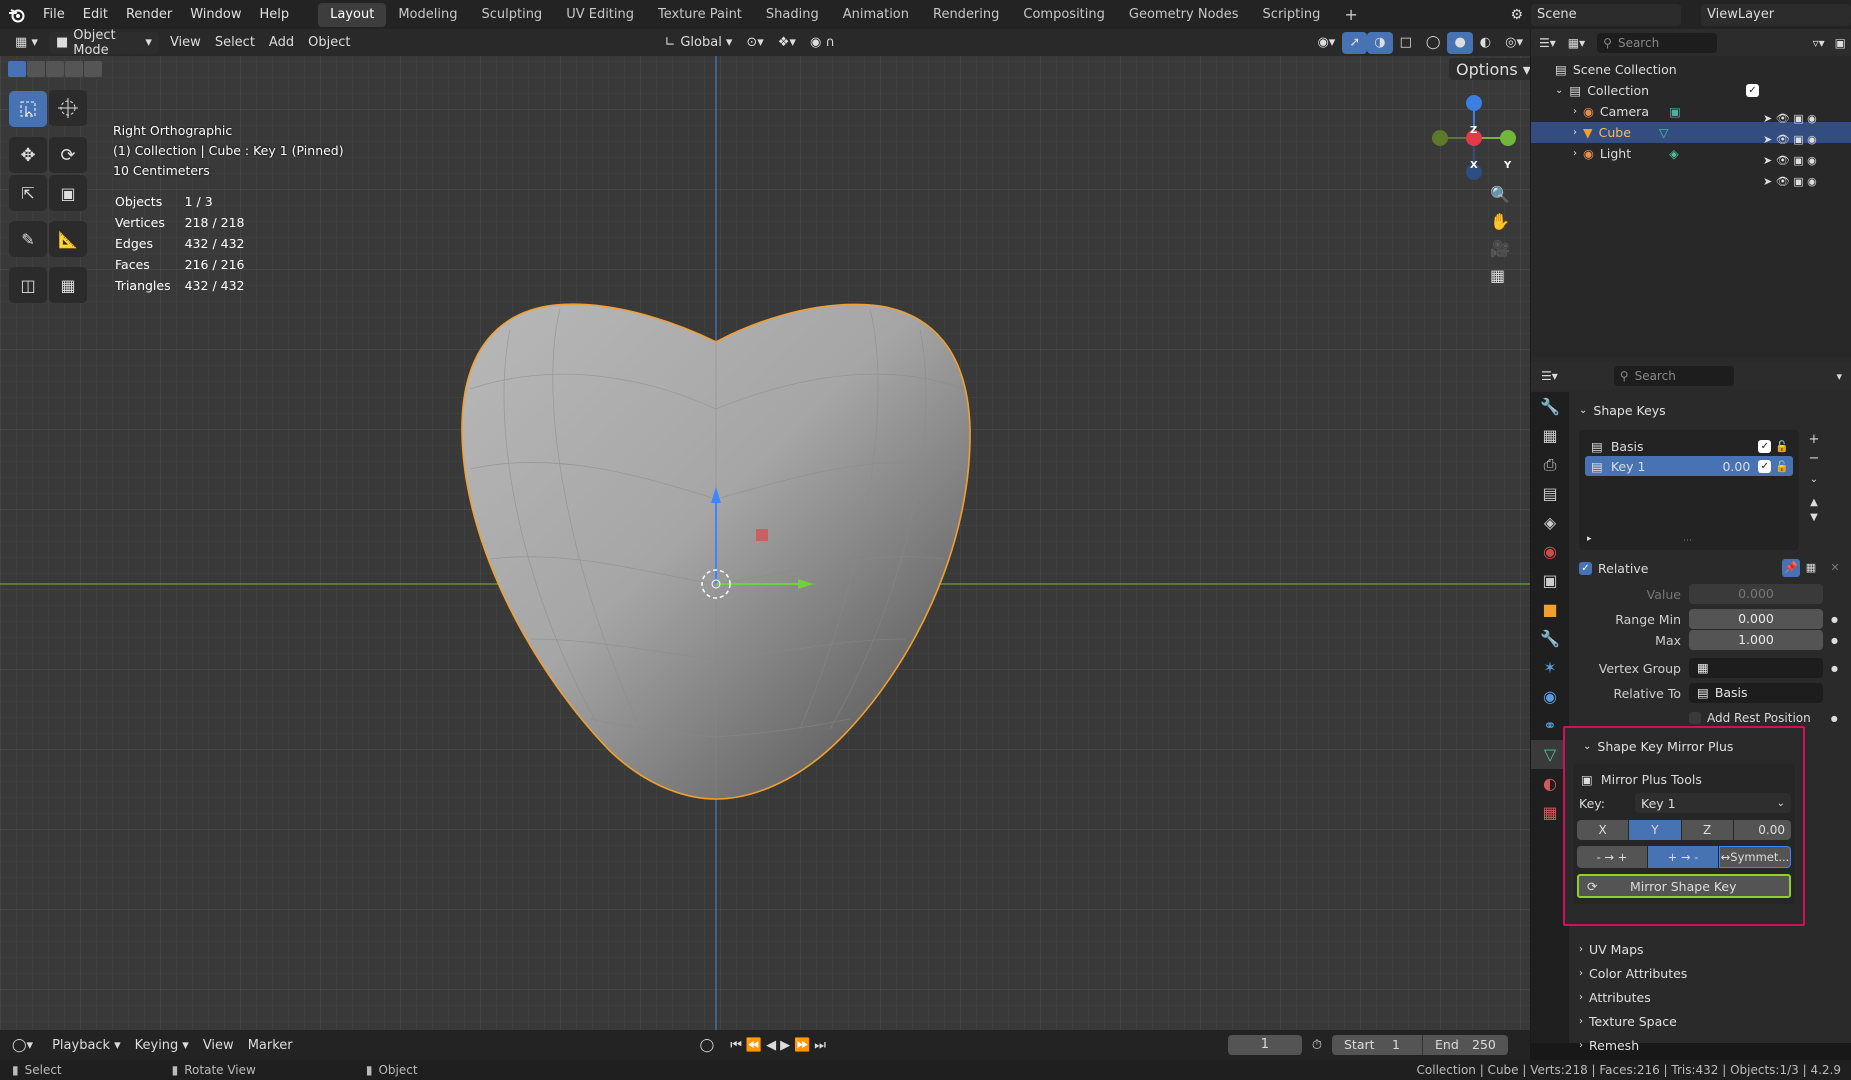 The image size is (1851, 1080). Describe the element at coordinates (162, 1045) in the screenshot. I see `menu-keying: Keying ▾` at that location.